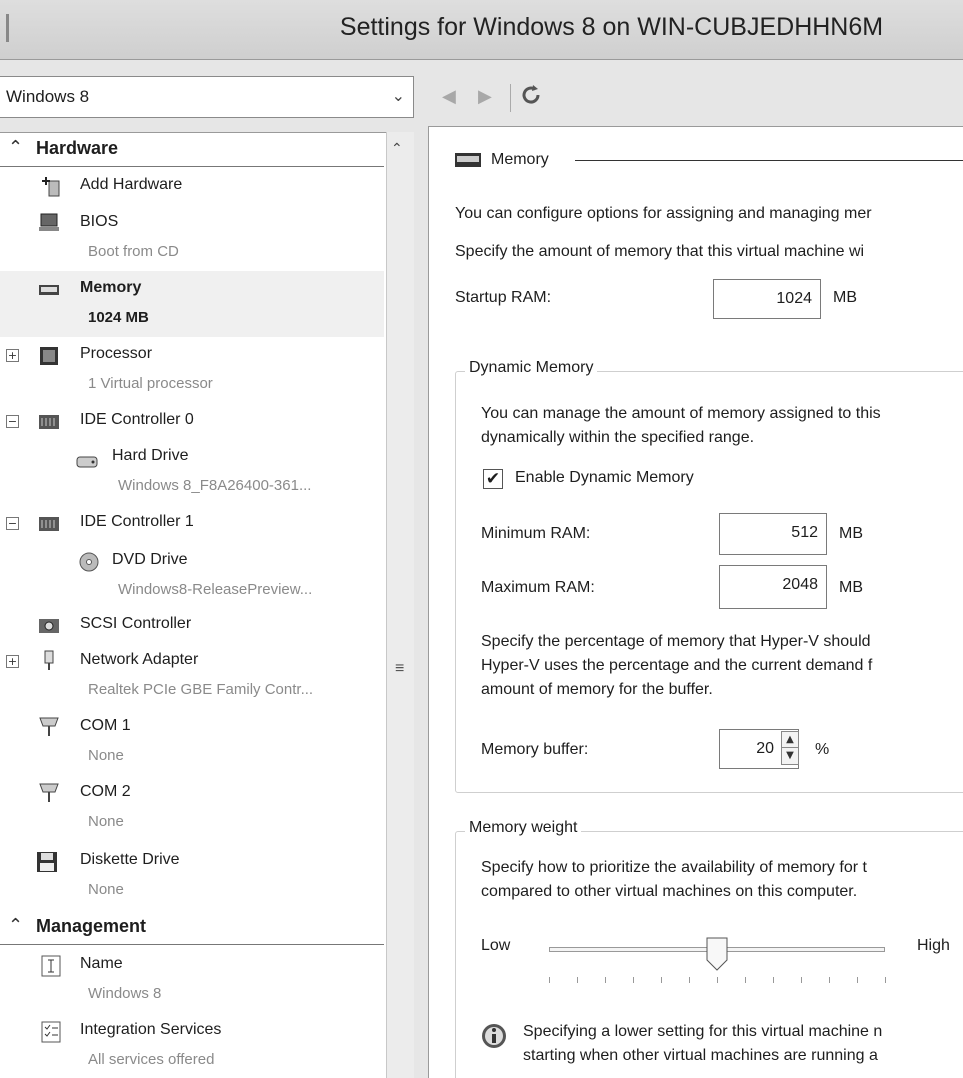  I want to click on memory-icon, so click(49, 290).